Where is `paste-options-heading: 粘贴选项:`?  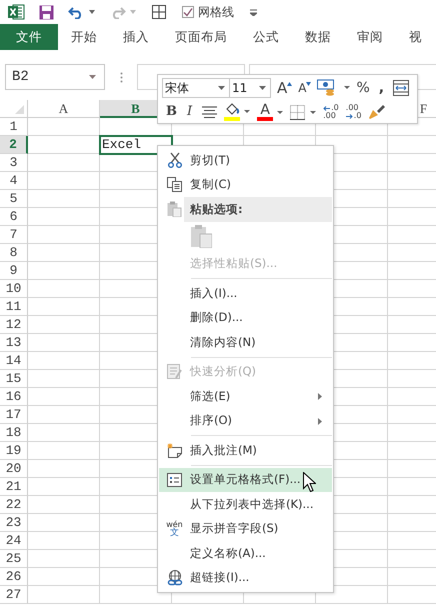 paste-options-heading: 粘贴选项: is located at coordinates (216, 209).